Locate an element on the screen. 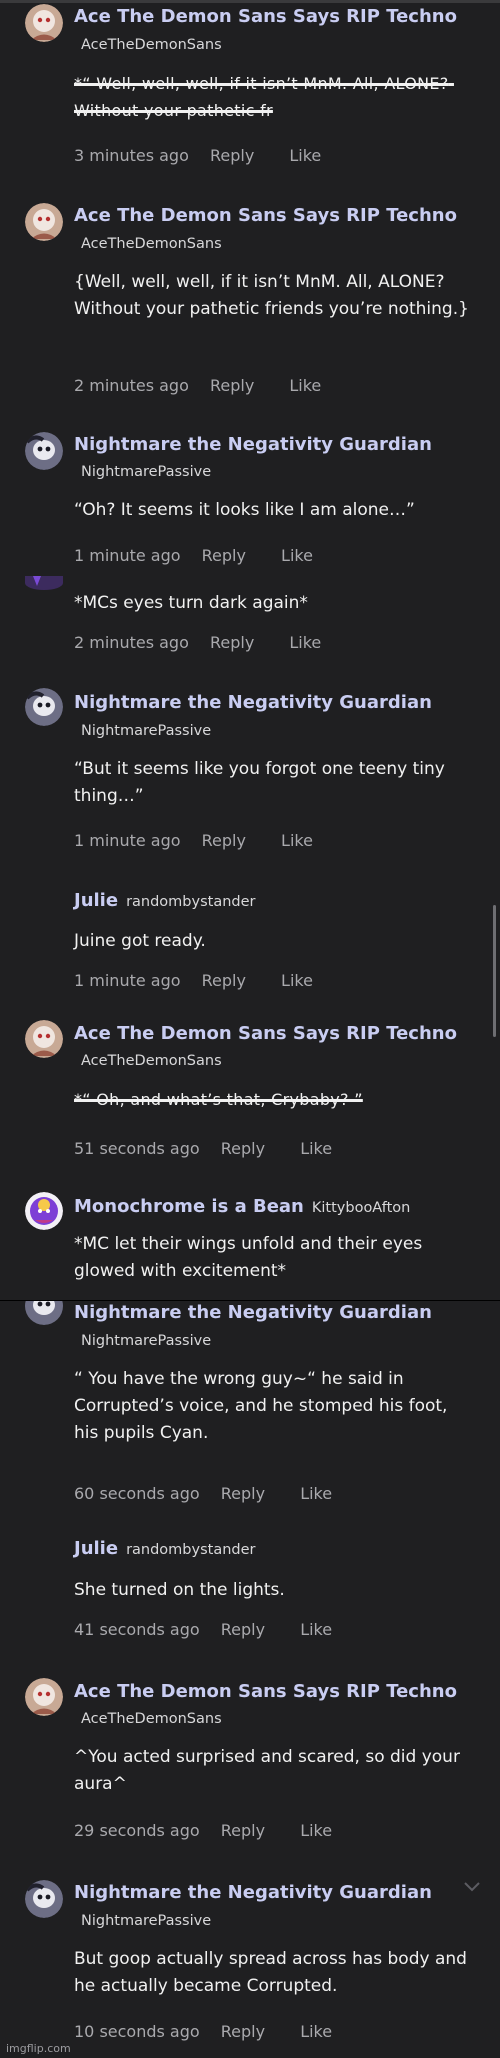 Image resolution: width=500 pixels, height=2058 pixels. comment-meta: 51 seconds ago Reply Like is located at coordinates (203, 1148).